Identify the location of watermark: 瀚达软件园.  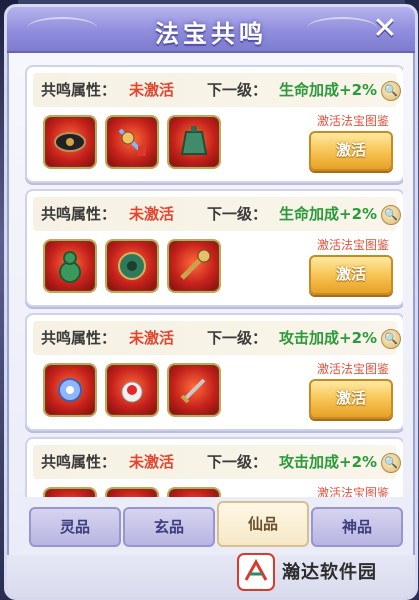
(319, 572).